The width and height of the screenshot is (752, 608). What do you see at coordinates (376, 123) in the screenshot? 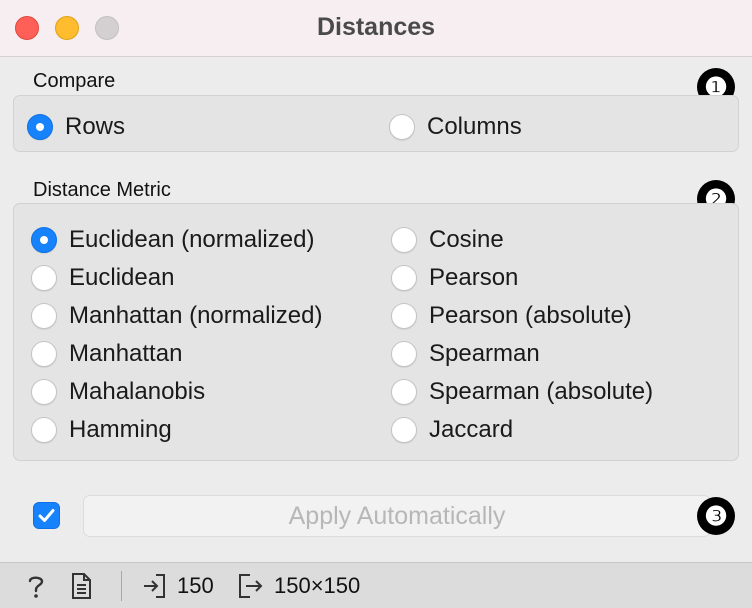
I see `compare-box: Rows Columns` at bounding box center [376, 123].